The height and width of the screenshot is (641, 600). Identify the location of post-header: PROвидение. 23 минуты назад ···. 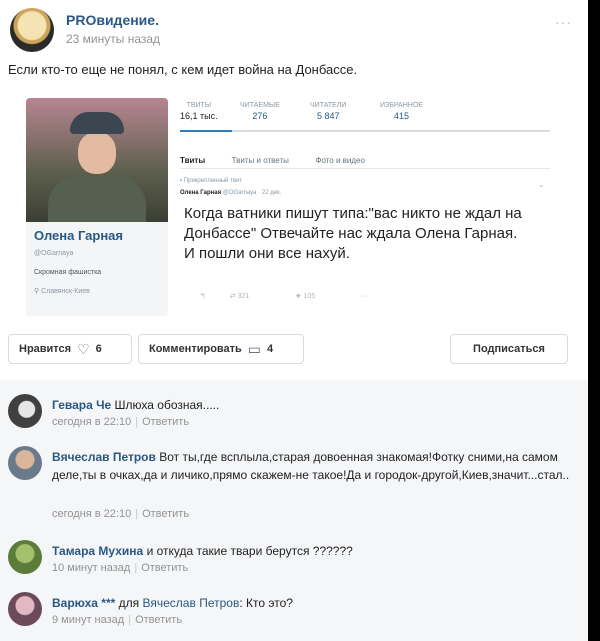
(293, 30).